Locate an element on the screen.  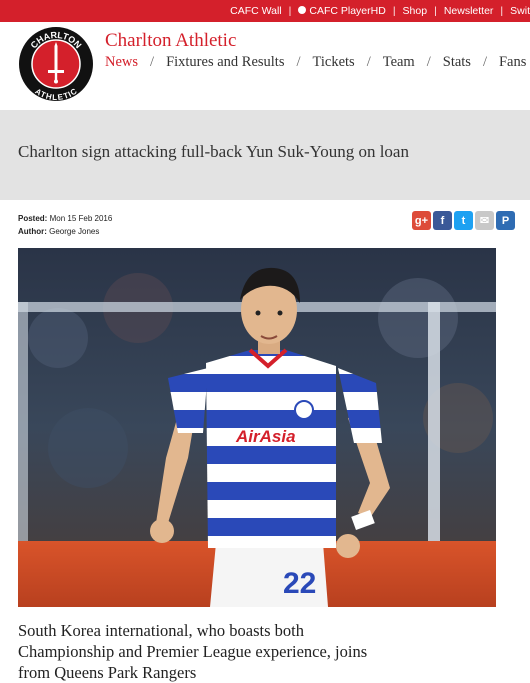
site-name: Charlton Athletic is located at coordinates (170, 41).